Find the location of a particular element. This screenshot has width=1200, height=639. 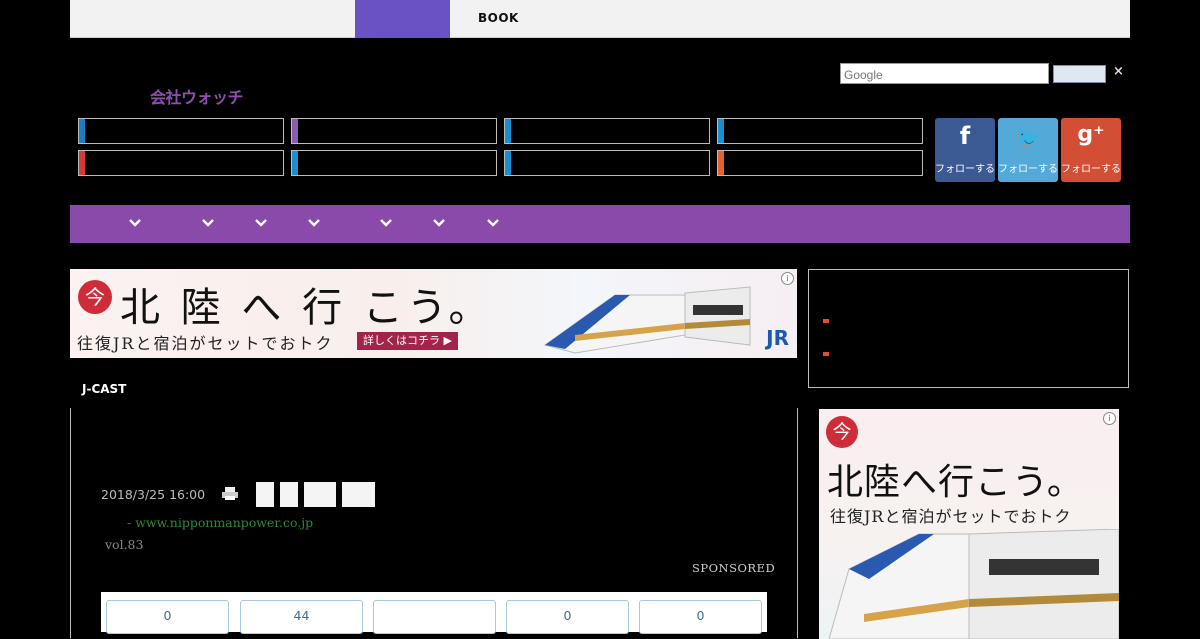

sponsored-label: SPONSORED is located at coordinates (734, 568).